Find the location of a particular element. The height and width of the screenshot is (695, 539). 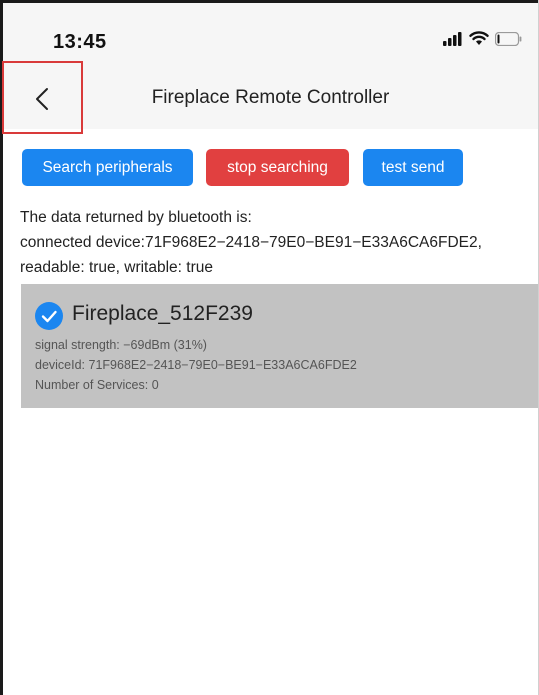

nav-bar: Fireplace Remote Controller is located at coordinates (270, 97).